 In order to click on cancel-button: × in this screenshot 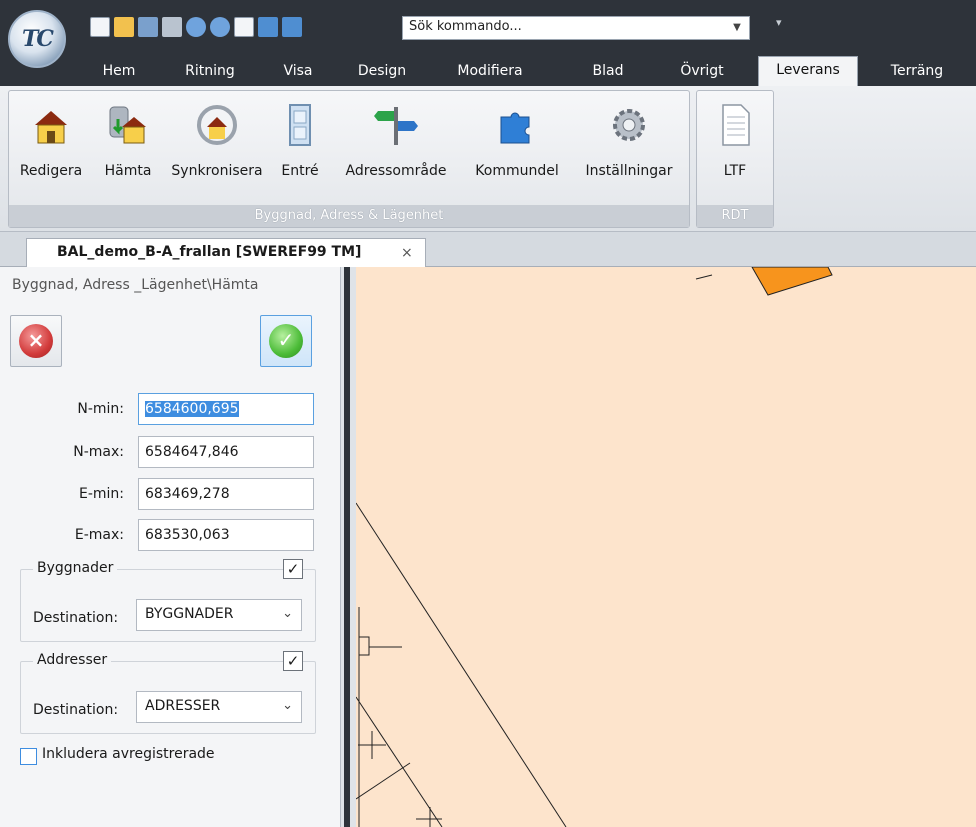, I will do `click(36, 341)`.